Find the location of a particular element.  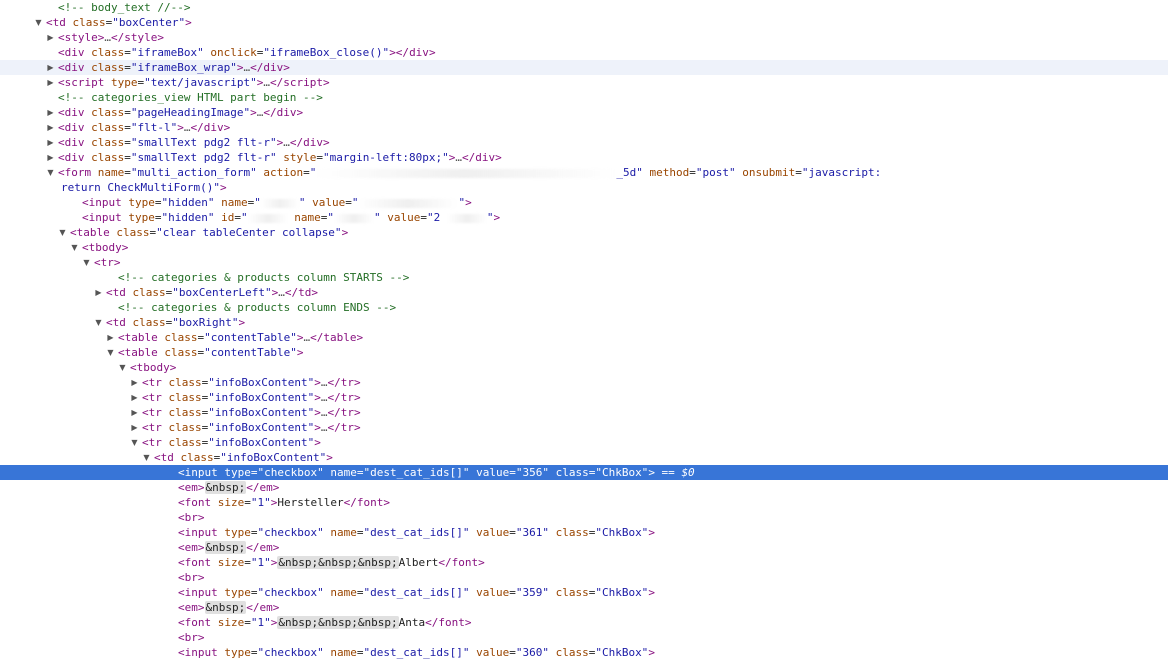

dom-node-row: ▶ <div class="iframeBox_wrap">…</div> is located at coordinates (584, 67).